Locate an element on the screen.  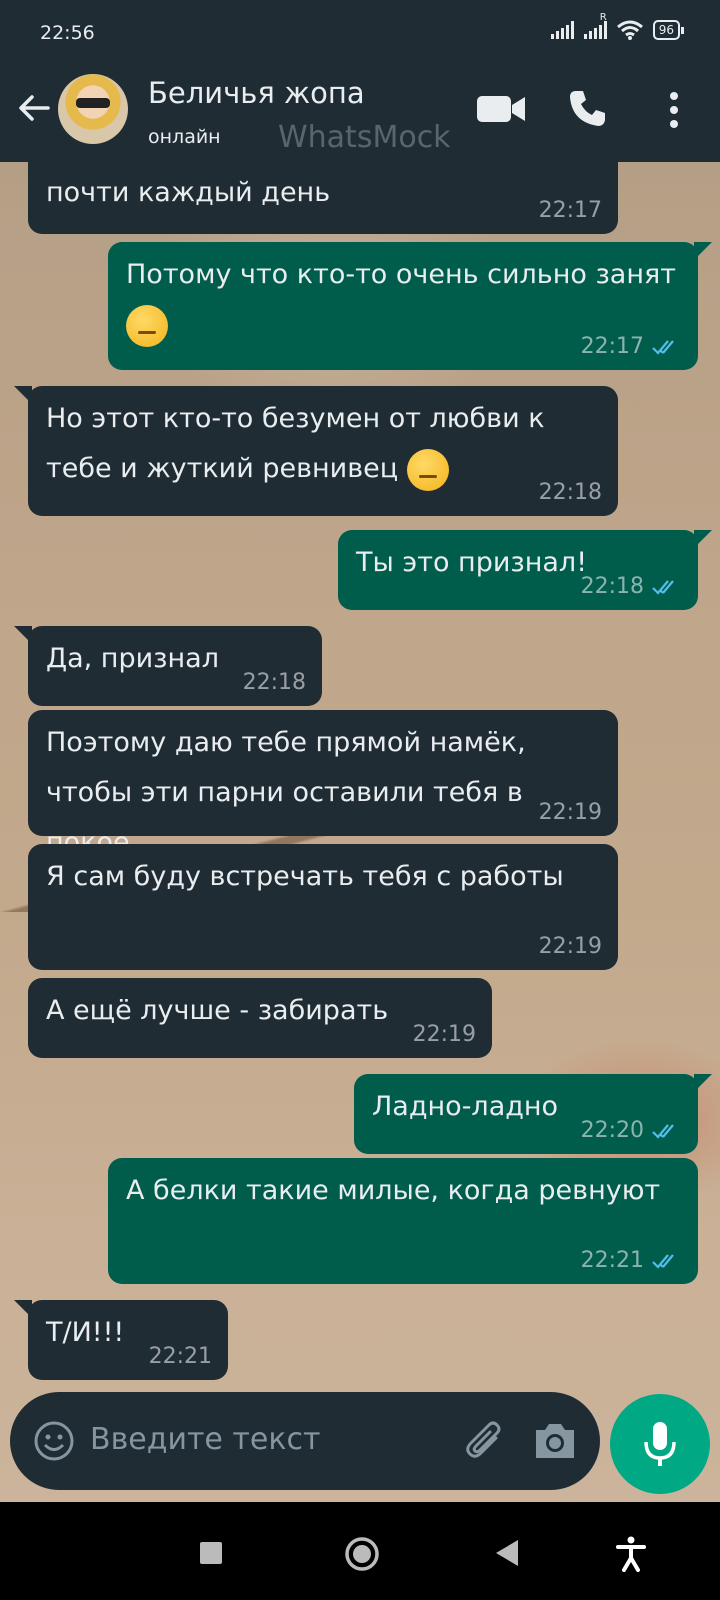
video-call-icon is located at coordinates (501, 109).